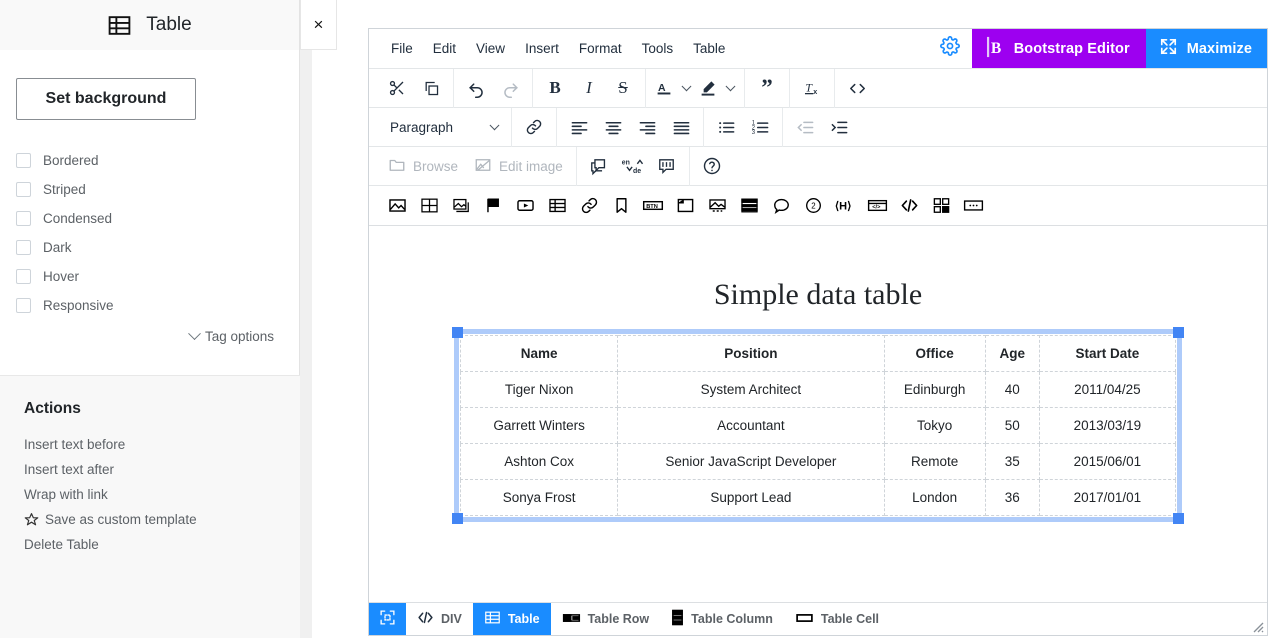  Describe the element at coordinates (813, 206) in the screenshot. I see `badge-icon: 2` at that location.